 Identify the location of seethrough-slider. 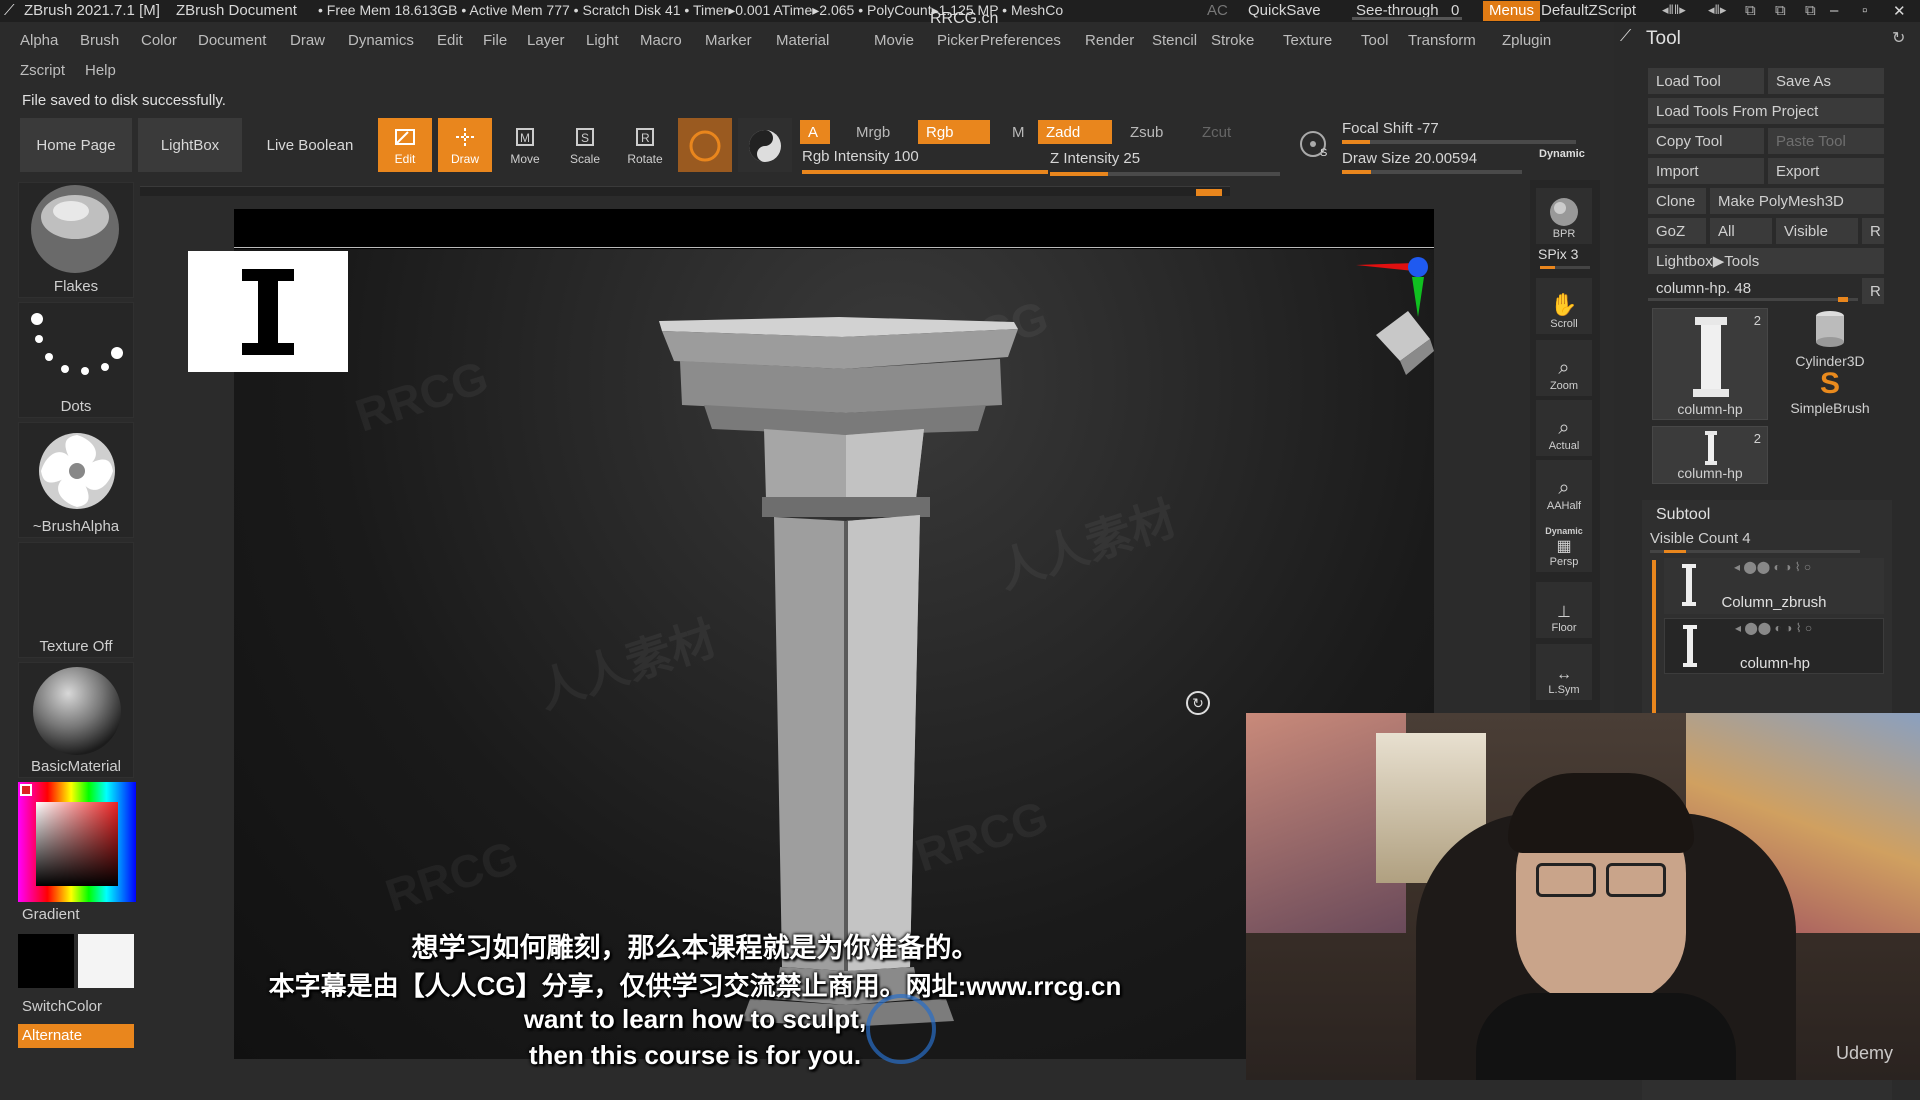
(1407, 18).